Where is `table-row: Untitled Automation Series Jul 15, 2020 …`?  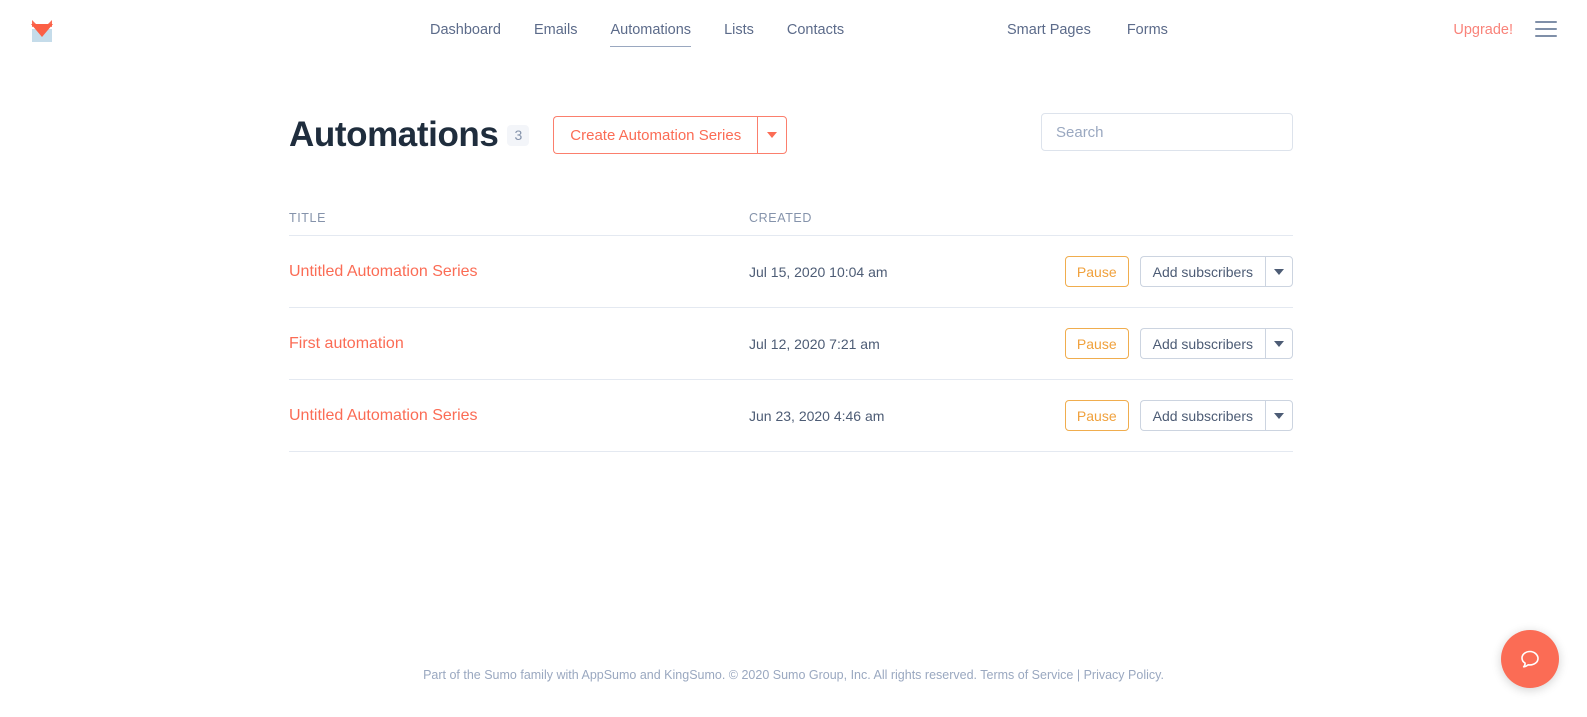
table-row: Untitled Automation Series Jul 15, 2020 … is located at coordinates (791, 272).